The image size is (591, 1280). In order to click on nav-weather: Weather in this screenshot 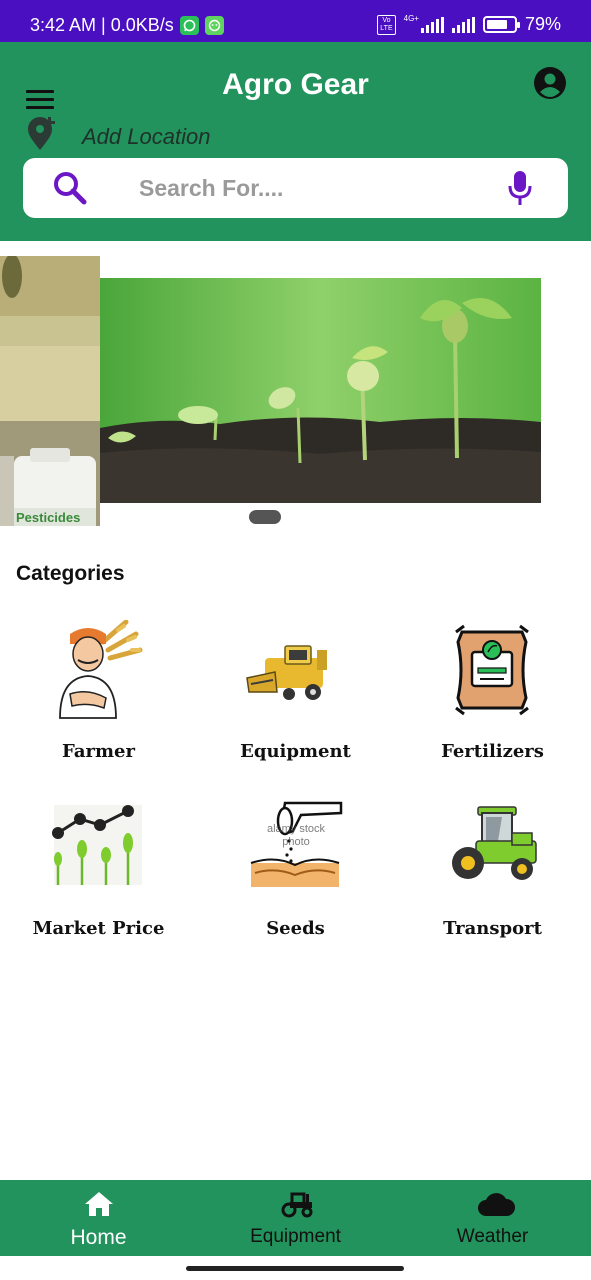, I will do `click(492, 1218)`.